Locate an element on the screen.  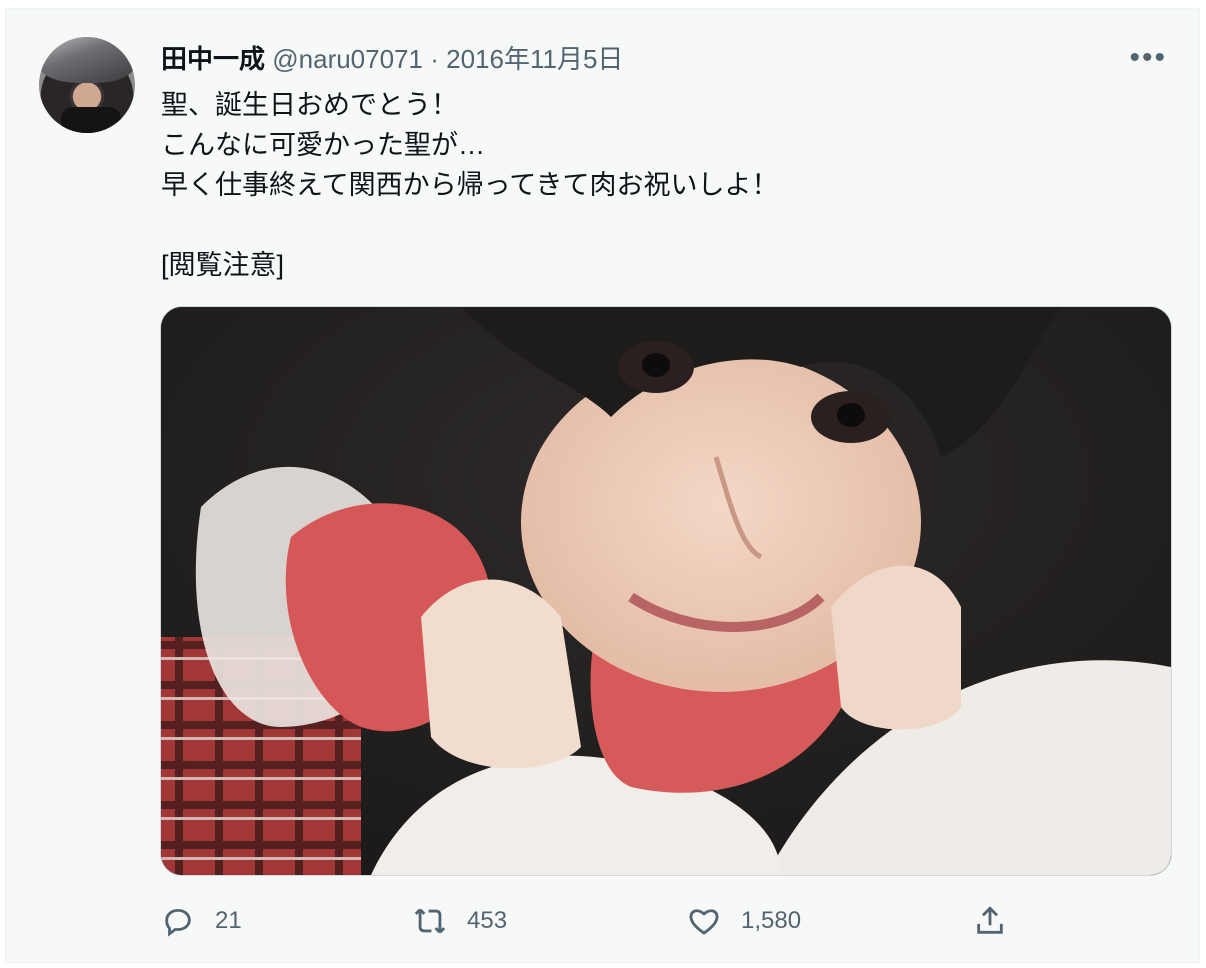
like-button: 1,580 is located at coordinates (744, 921).